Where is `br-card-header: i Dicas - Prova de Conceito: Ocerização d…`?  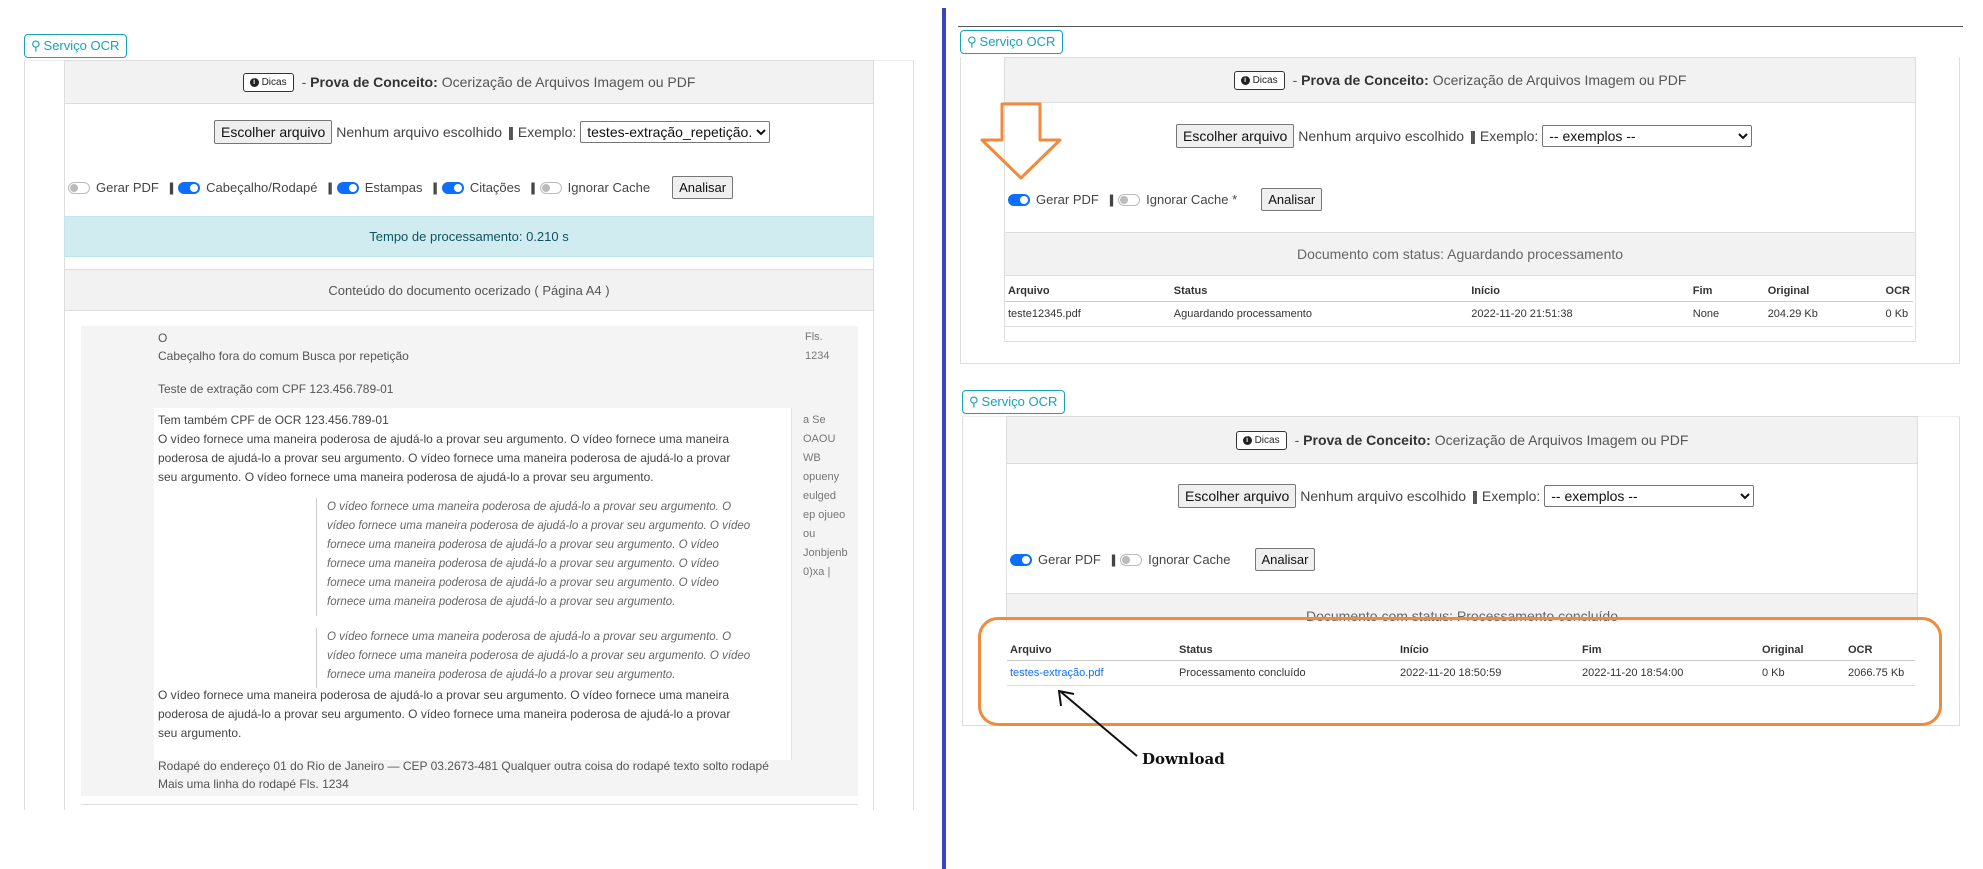 br-card-header: i Dicas - Prova de Conceito: Ocerização d… is located at coordinates (1462, 440).